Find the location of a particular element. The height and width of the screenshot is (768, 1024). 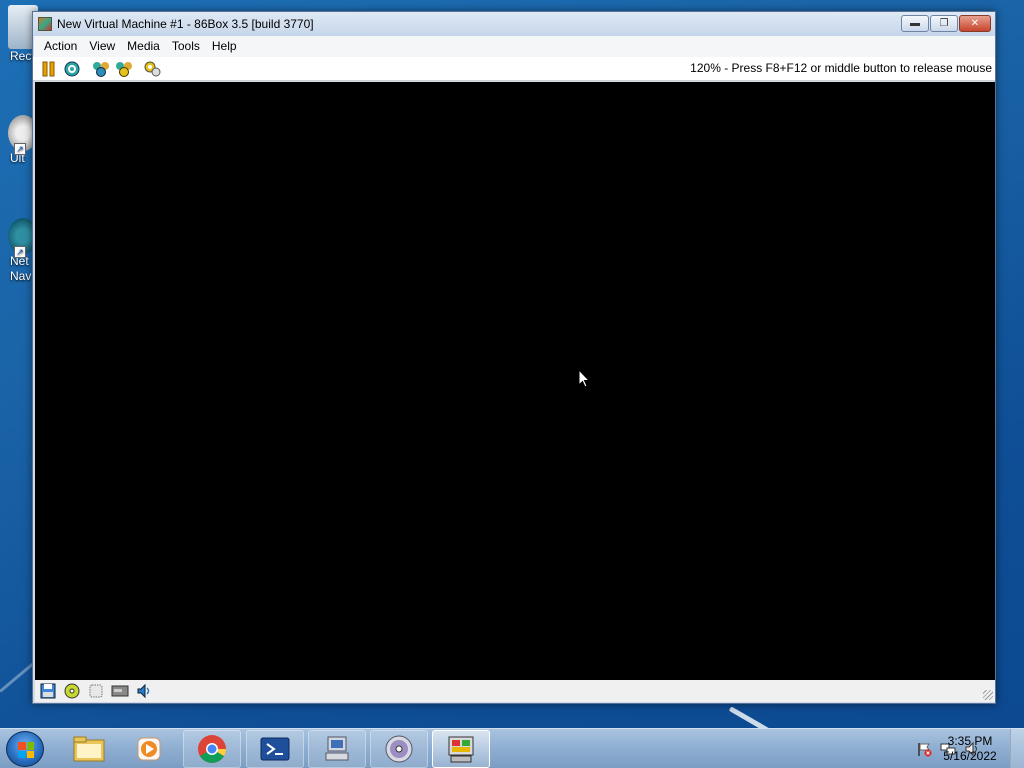

taskbar-86box is located at coordinates (461, 749).